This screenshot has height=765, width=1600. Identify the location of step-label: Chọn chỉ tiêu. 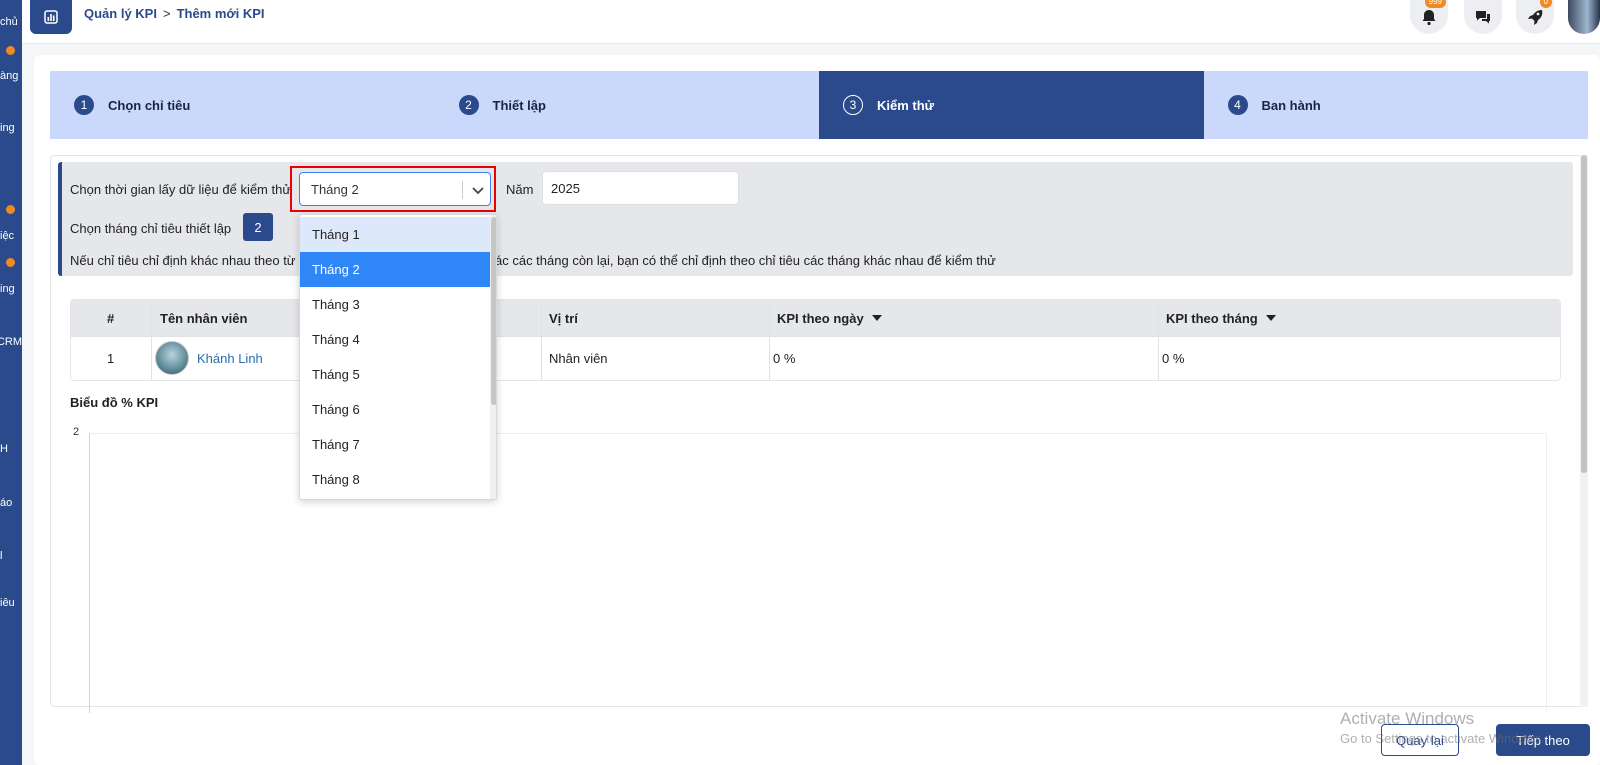
(149, 105).